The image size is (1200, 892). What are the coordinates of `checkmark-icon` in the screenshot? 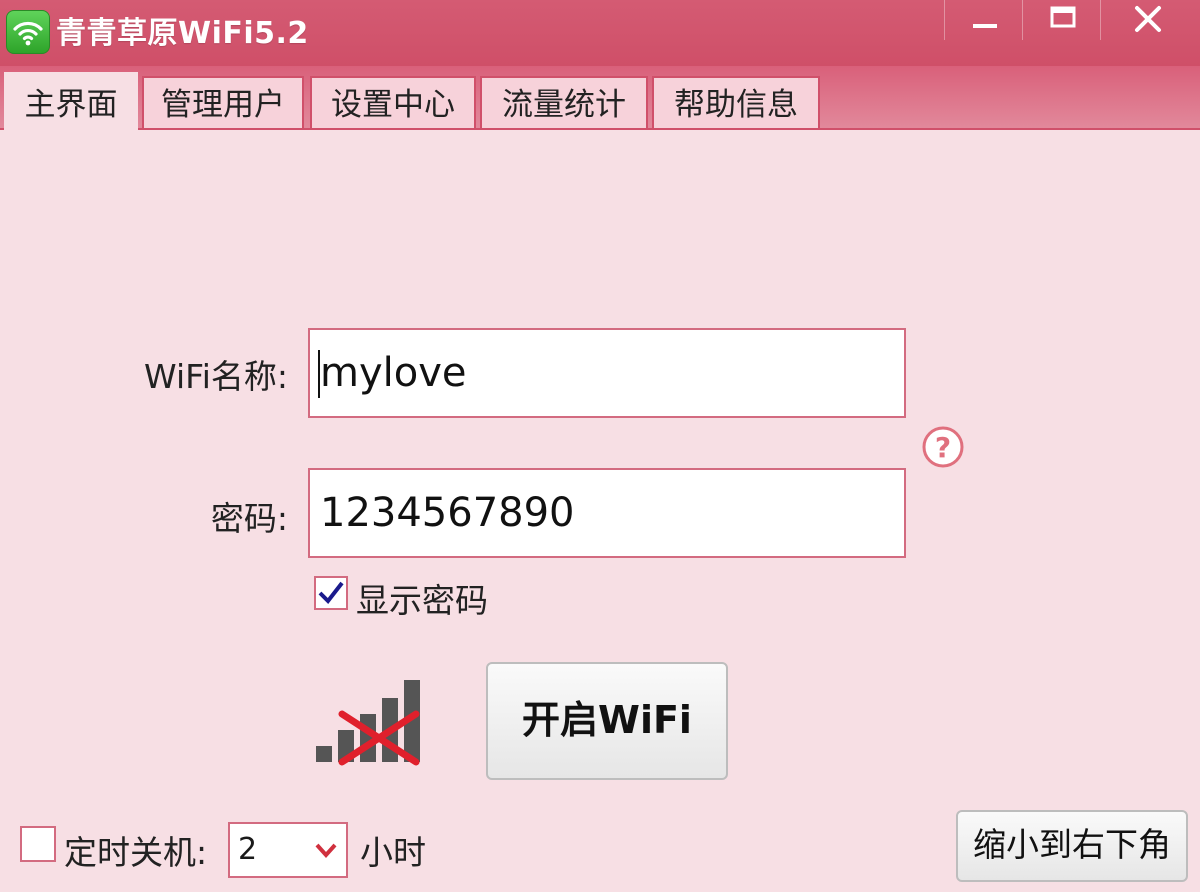 It's located at (331, 593).